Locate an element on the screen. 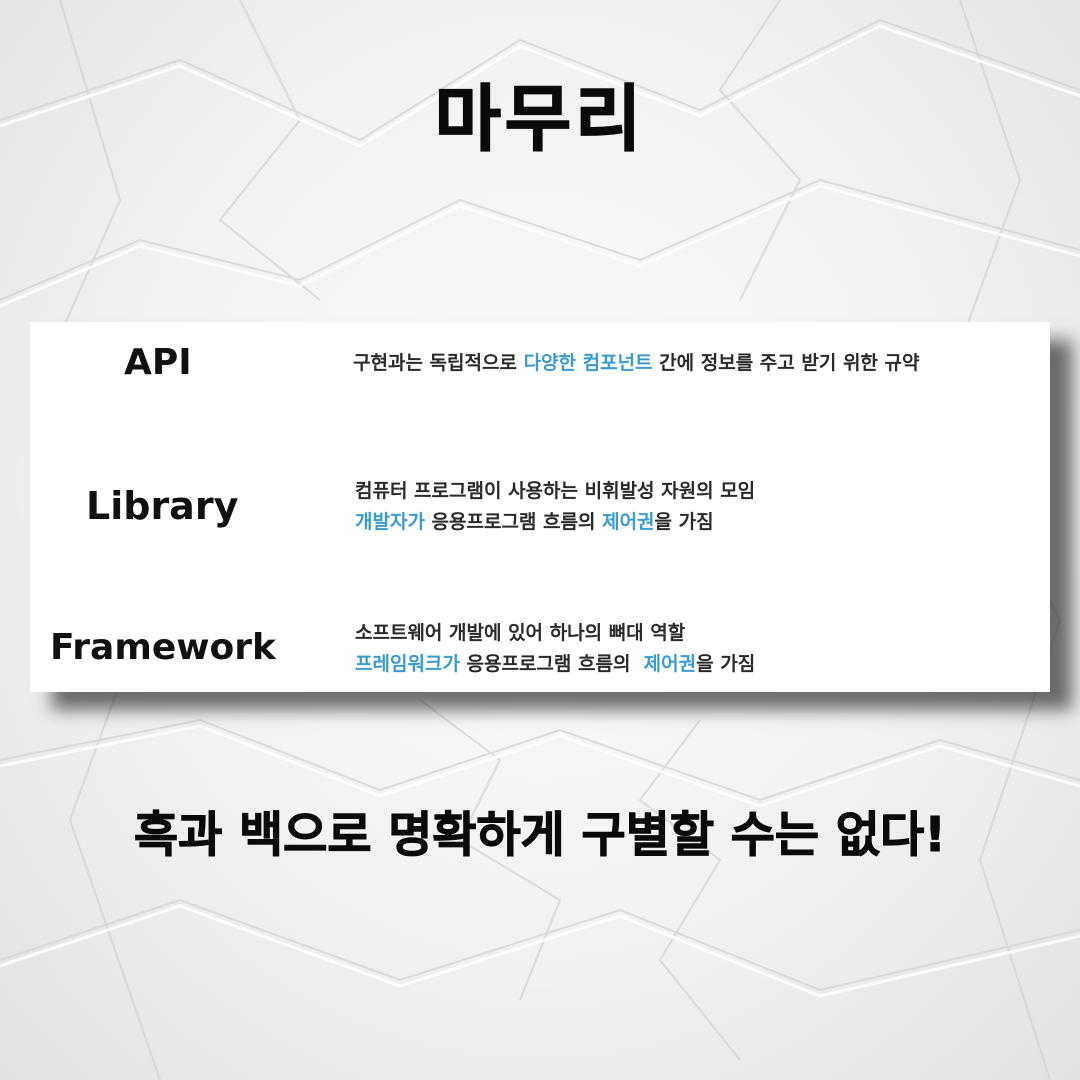  api-description: 구현과는 독립적으로 다양한 컴포넌트 간에 정보를 주고 받기 위한 규약 is located at coordinates (636, 363).